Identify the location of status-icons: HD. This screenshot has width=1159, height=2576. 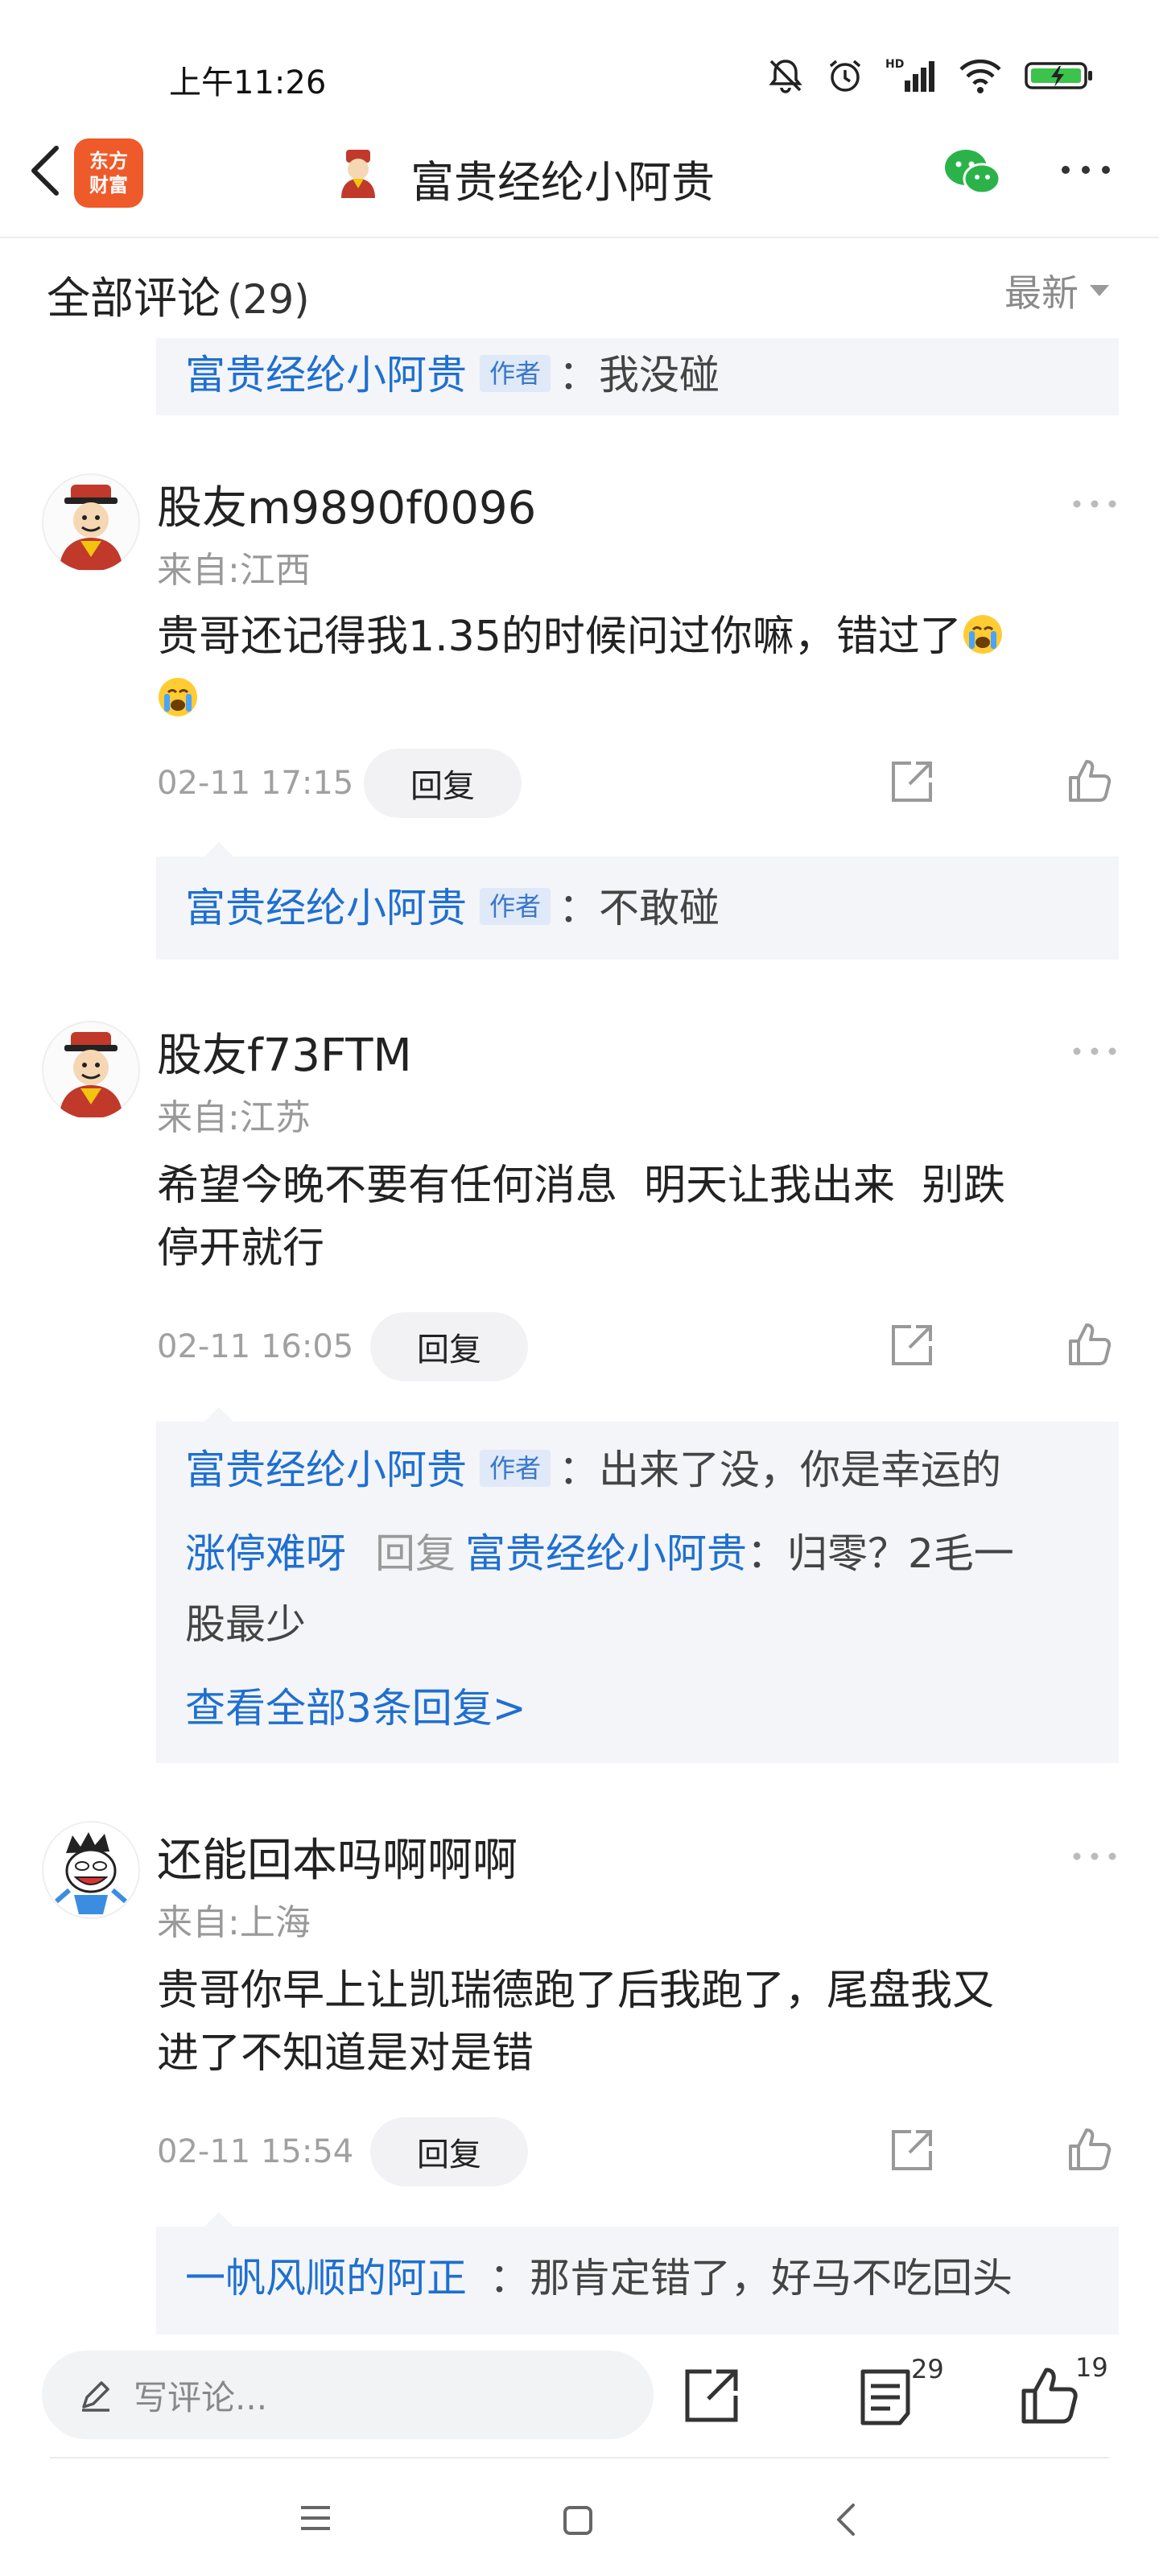
(930, 75).